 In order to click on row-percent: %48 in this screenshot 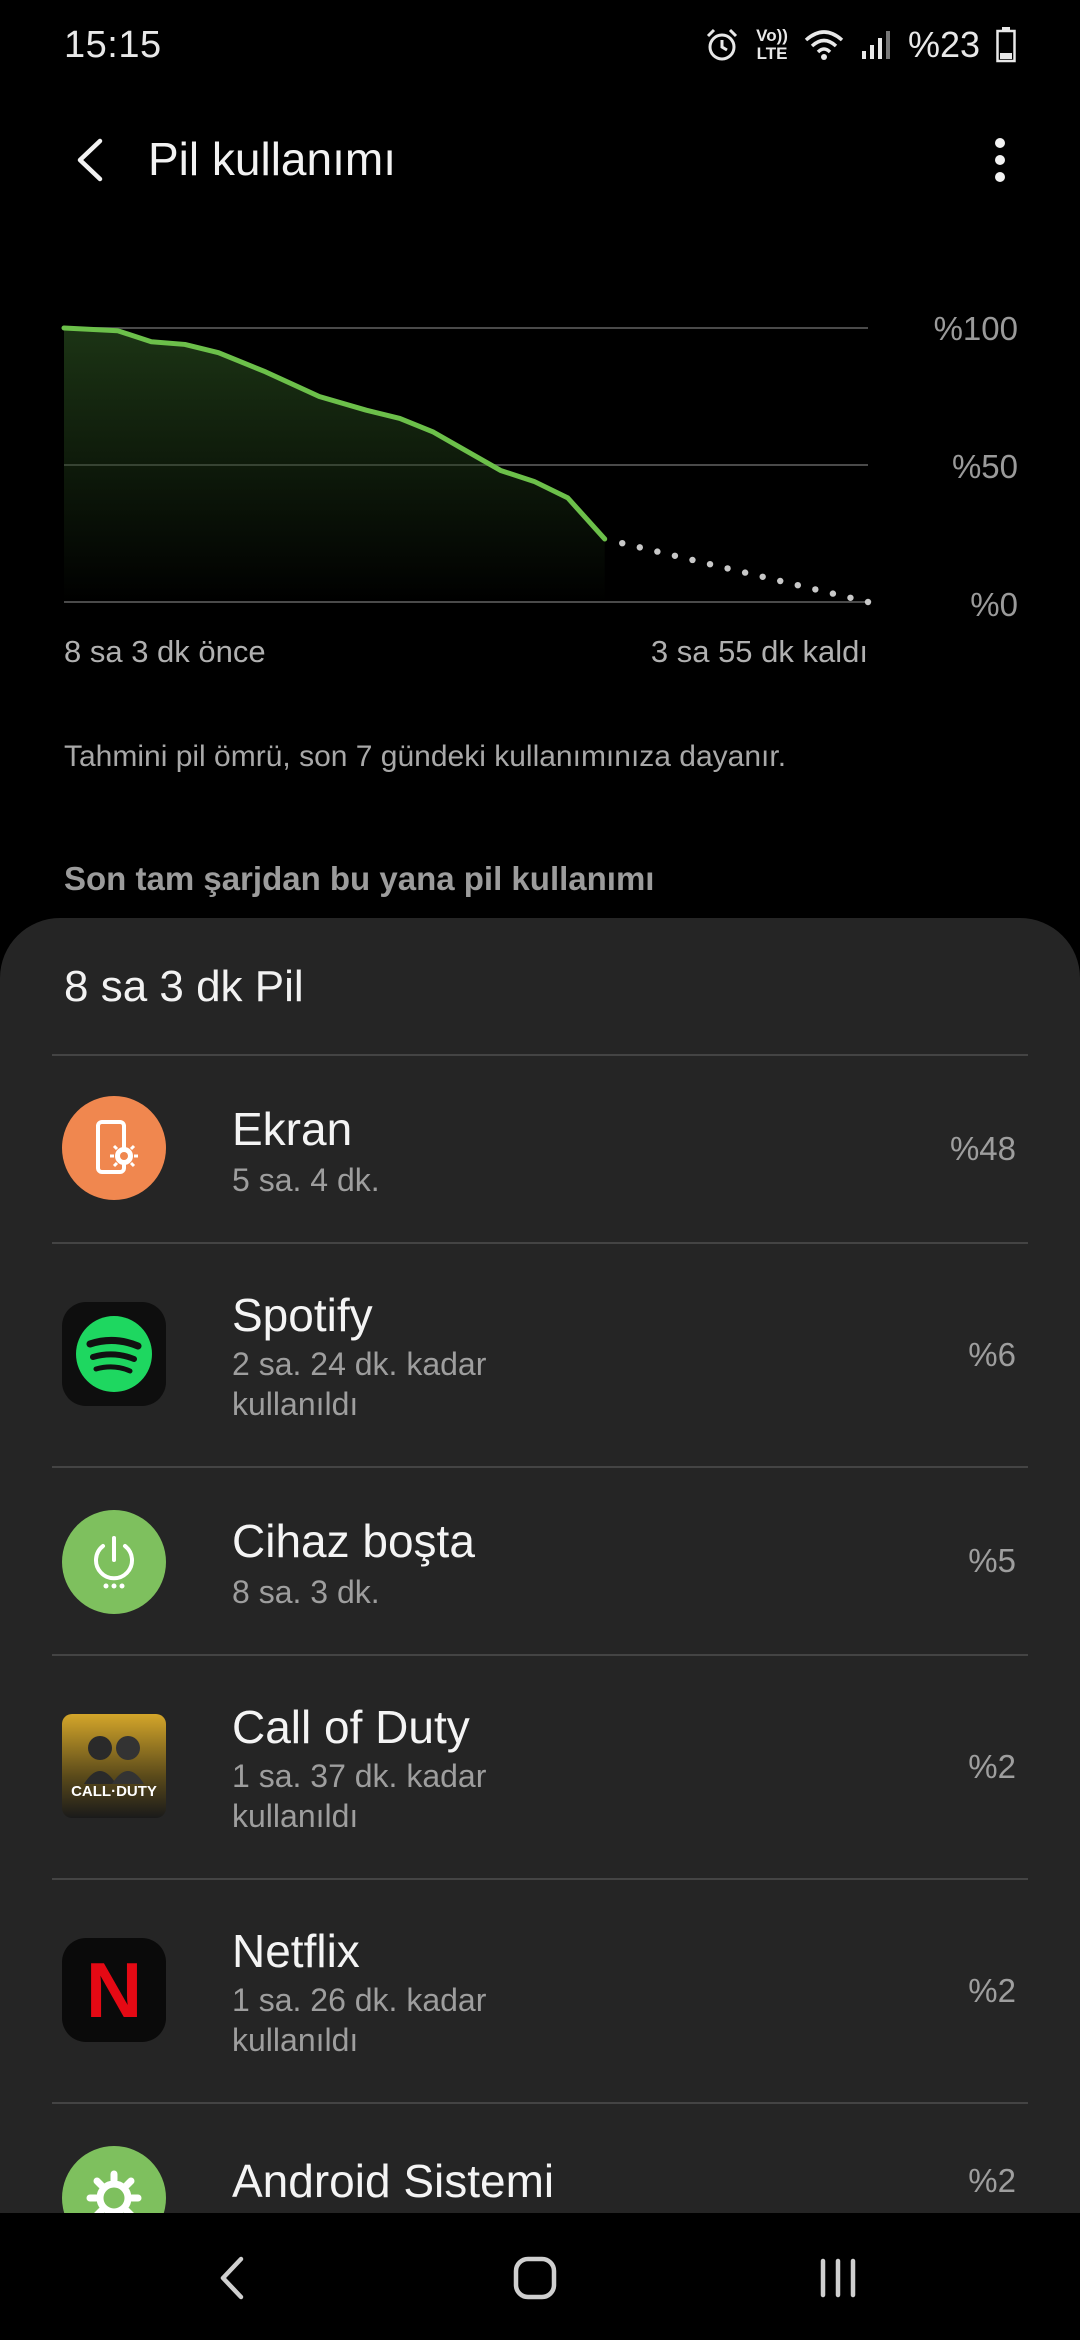, I will do `click(982, 1148)`.